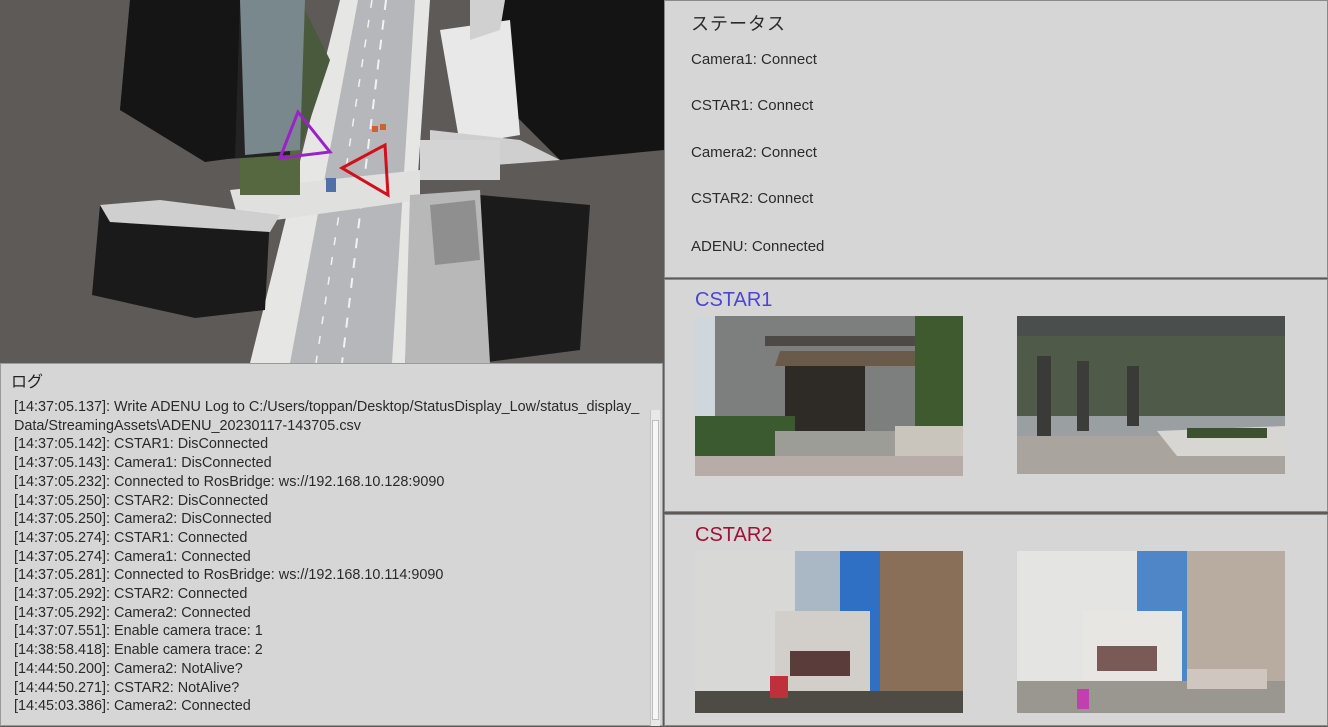  I want to click on log-scrollbar-thumb, so click(655, 570).